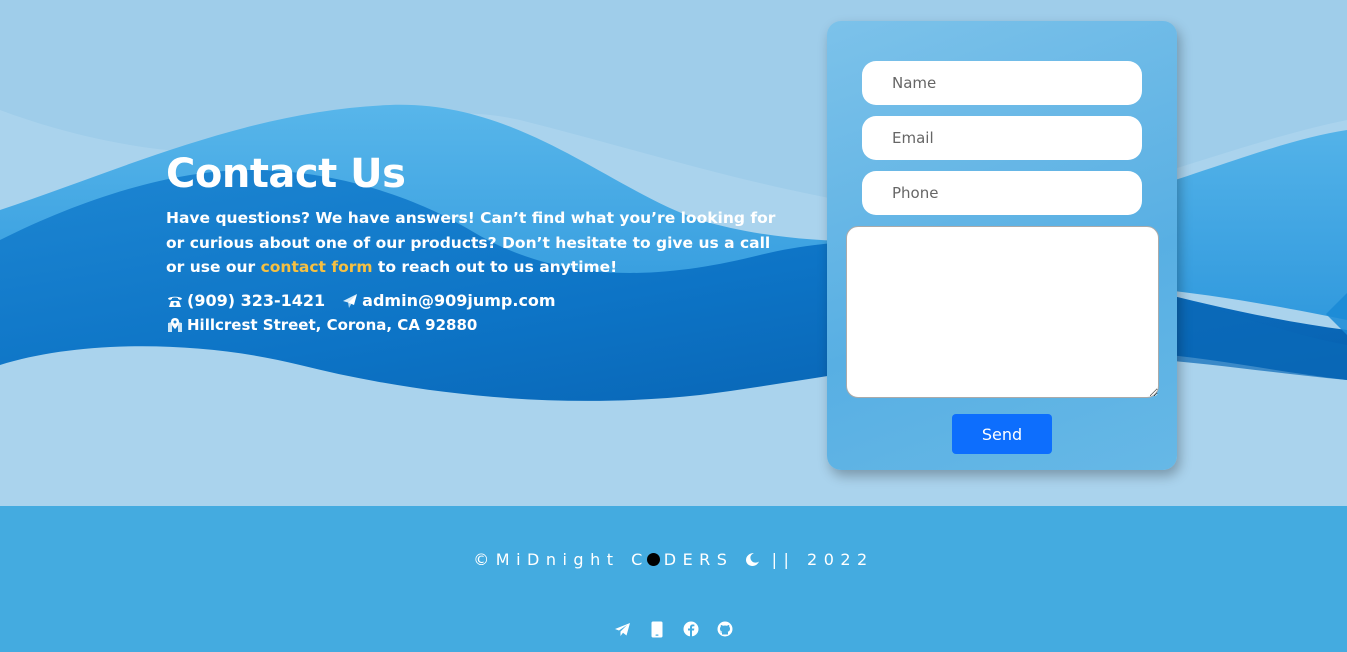 The height and width of the screenshot is (652, 1347). I want to click on side-scroll-arrow, so click(1336, 314).